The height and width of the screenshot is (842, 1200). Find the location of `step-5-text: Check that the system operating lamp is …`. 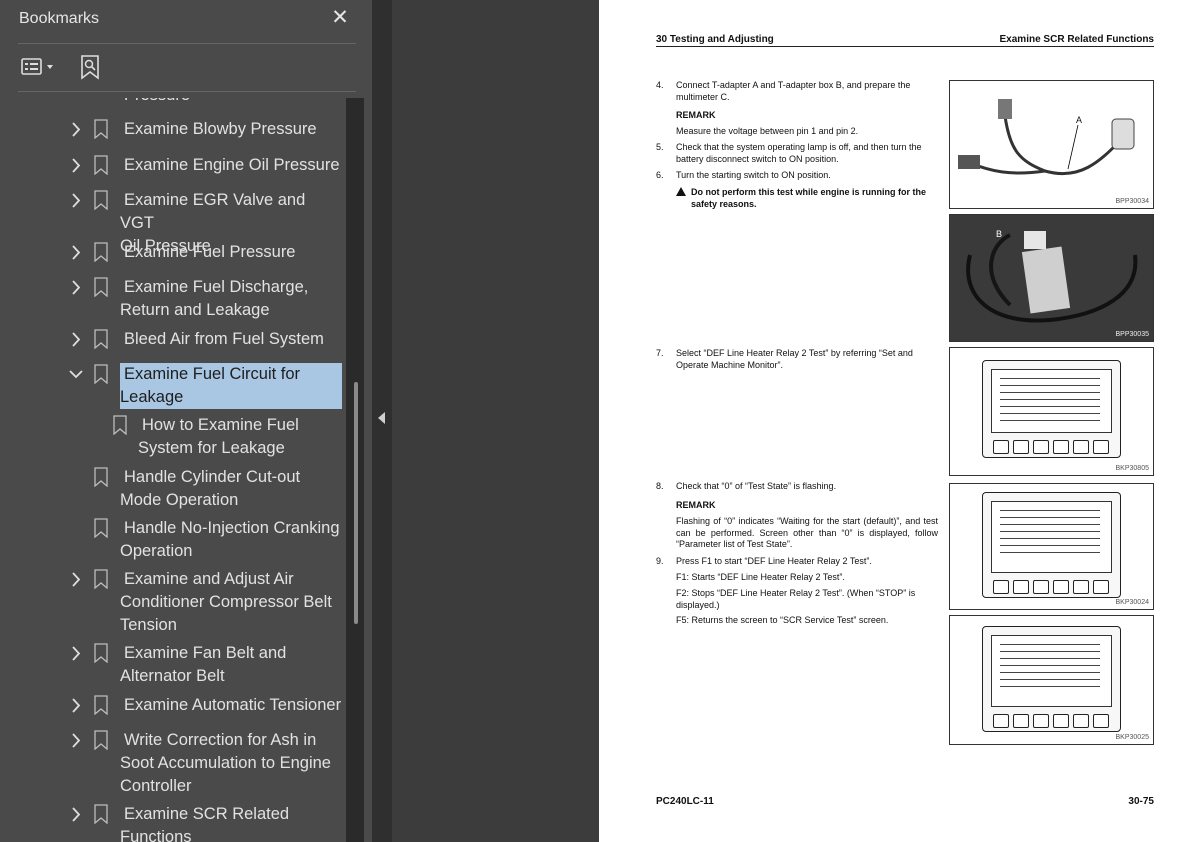

step-5-text: Check that the system operating lamp is … is located at coordinates (799, 153).